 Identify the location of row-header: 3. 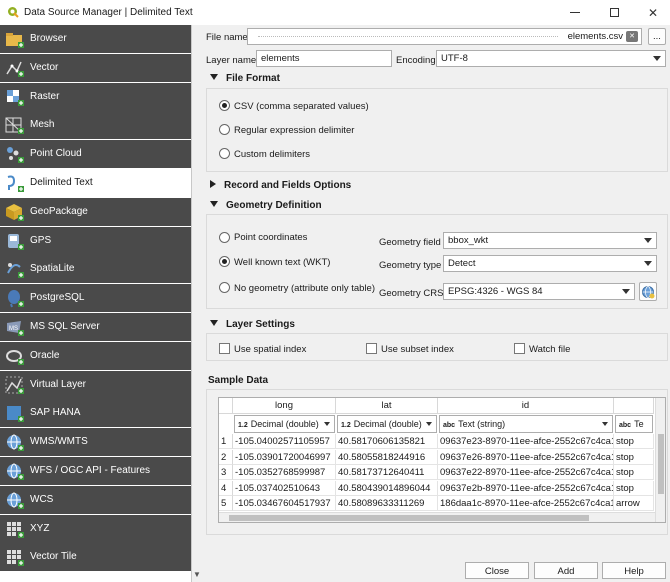
(226, 472).